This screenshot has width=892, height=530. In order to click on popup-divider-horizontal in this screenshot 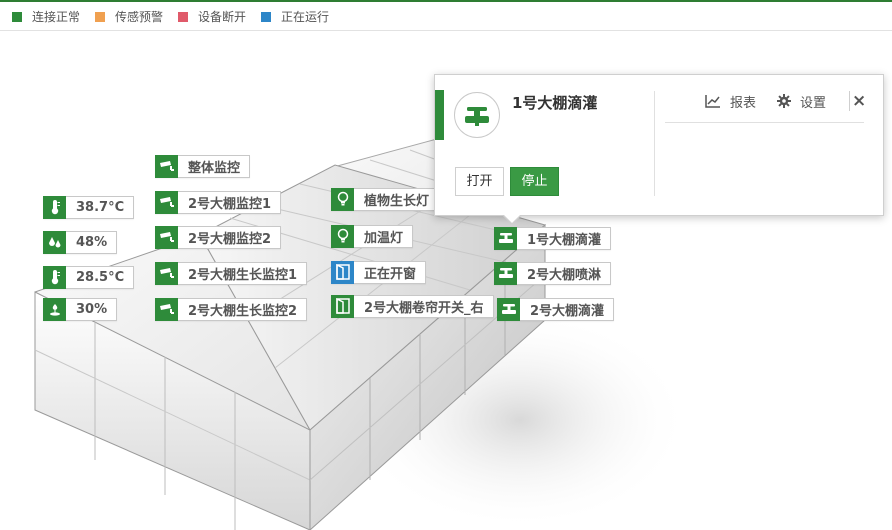, I will do `click(764, 122)`.